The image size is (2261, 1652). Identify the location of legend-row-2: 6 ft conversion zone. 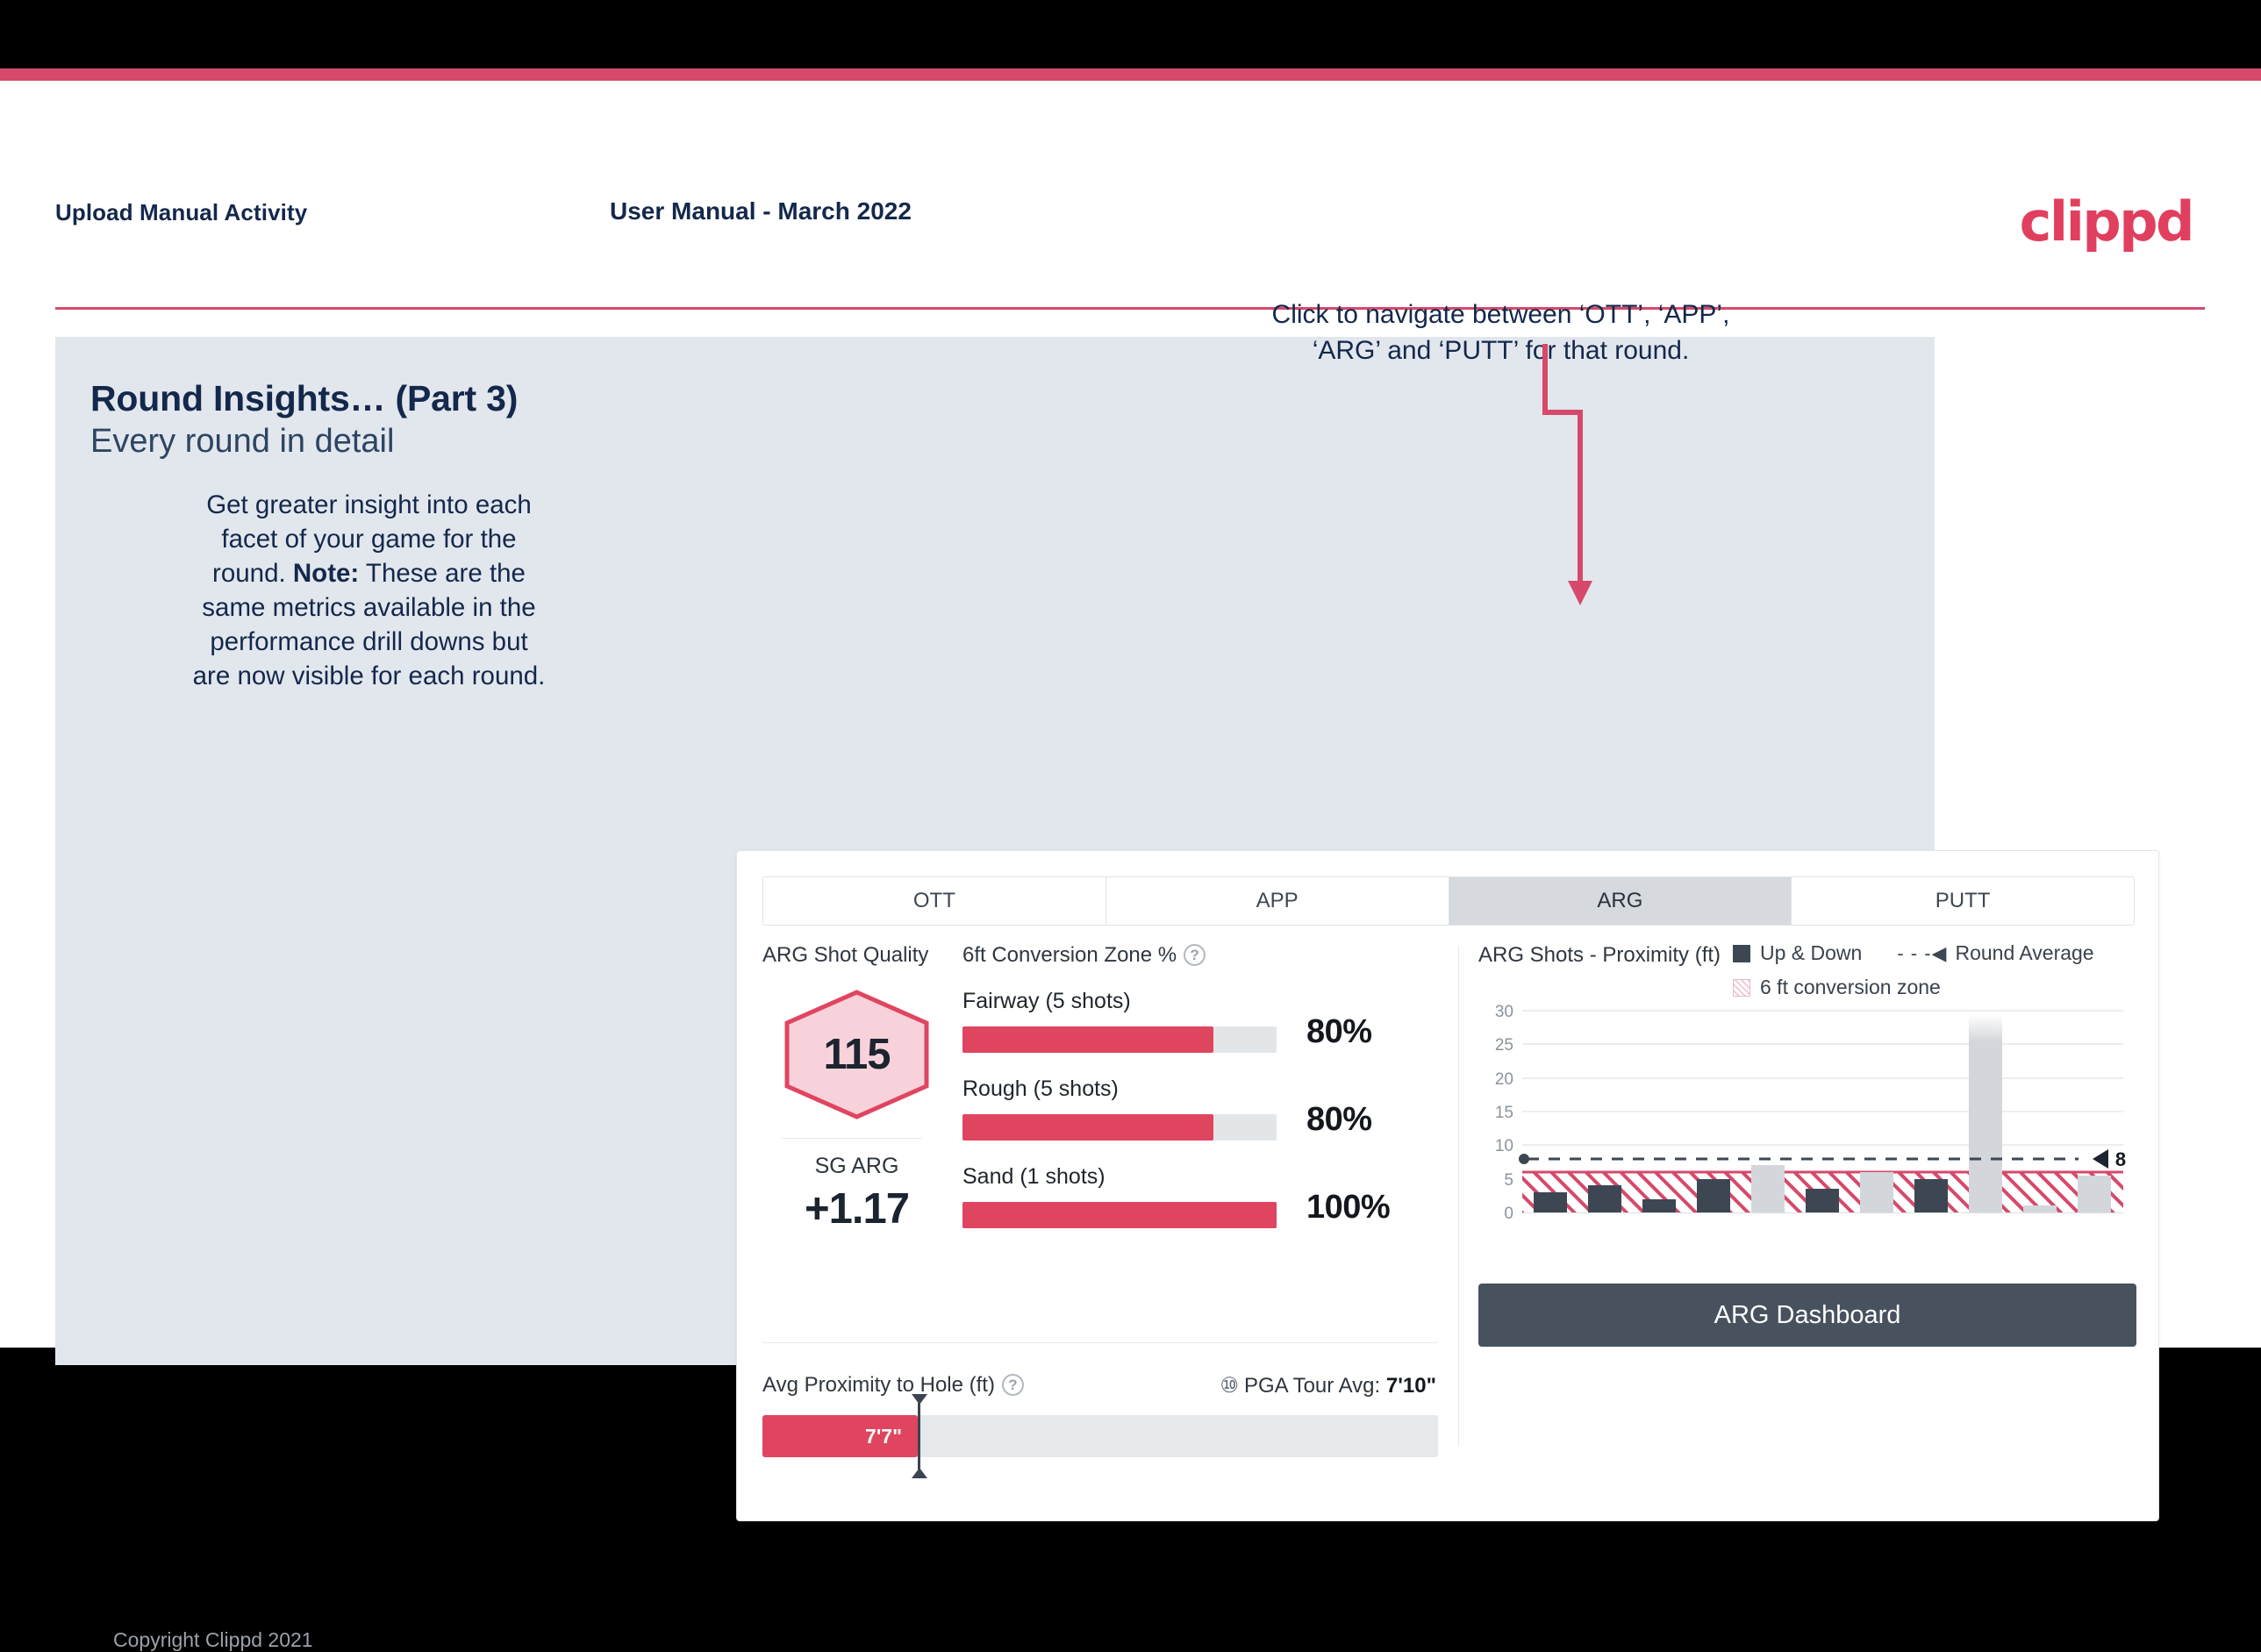
(1934, 987).